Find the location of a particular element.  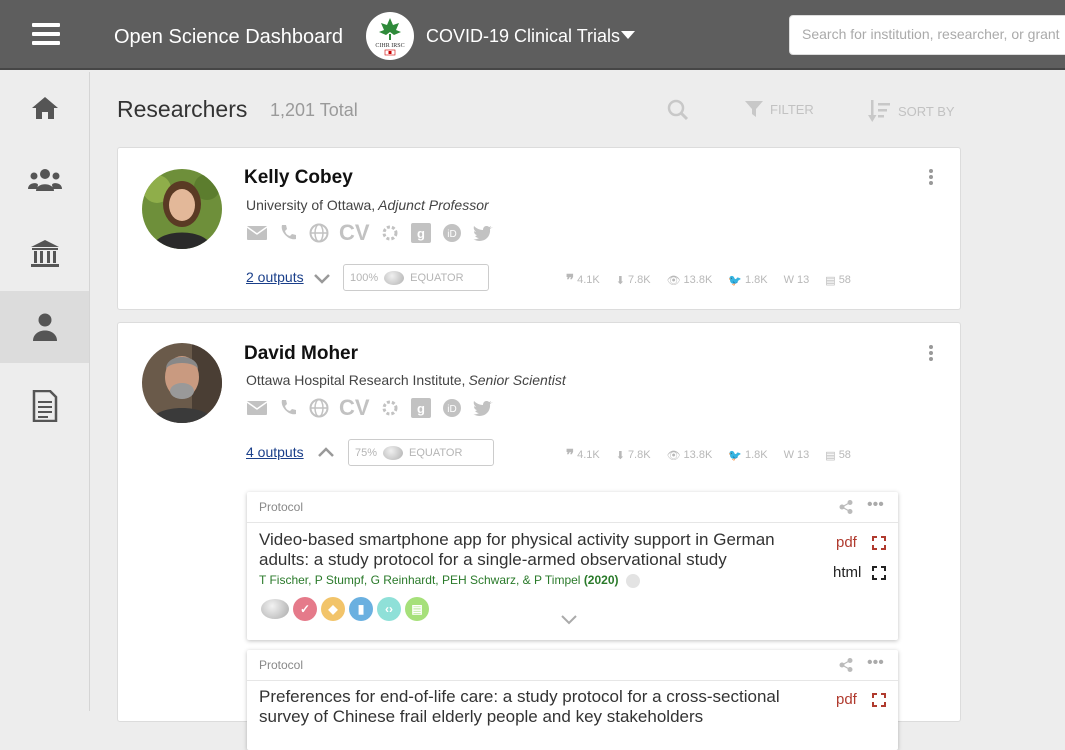

html-link: html is located at coordinates (847, 572).